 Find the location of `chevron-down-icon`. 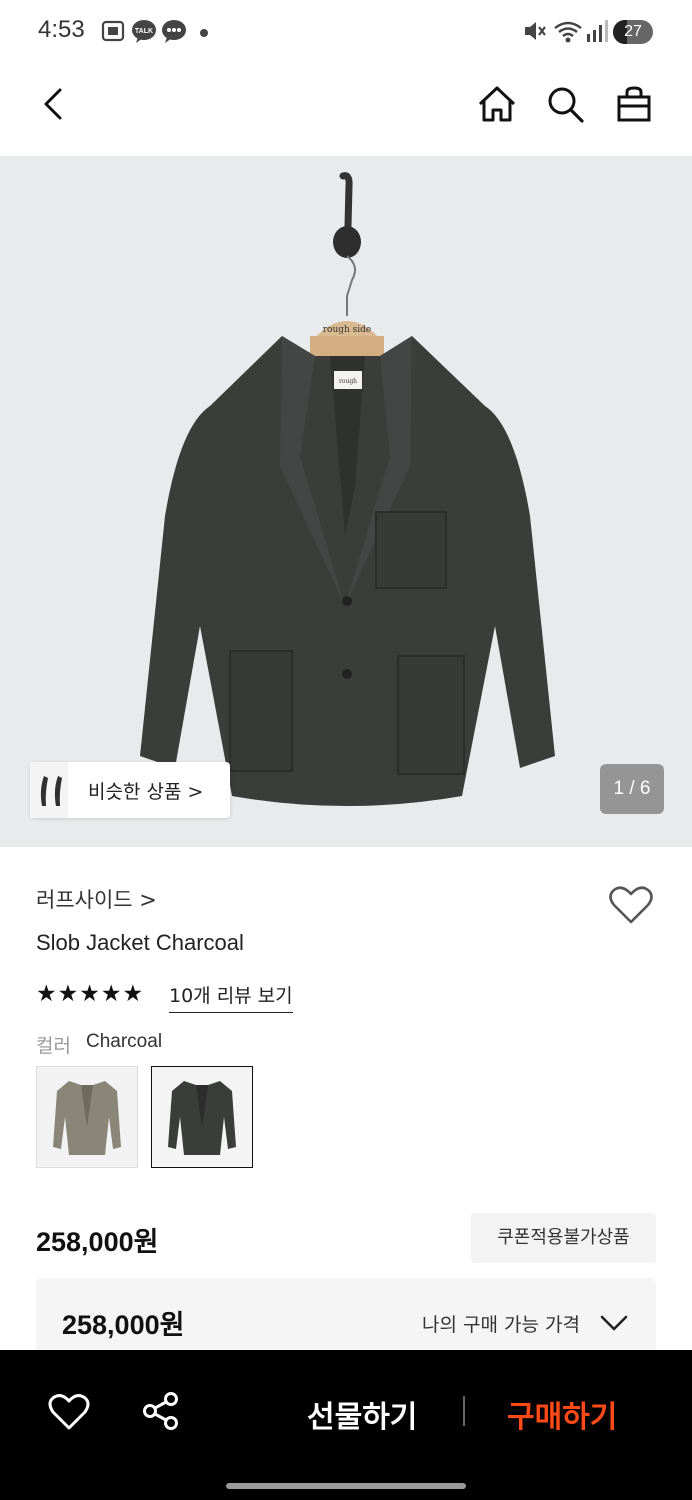

chevron-down-icon is located at coordinates (614, 1323).